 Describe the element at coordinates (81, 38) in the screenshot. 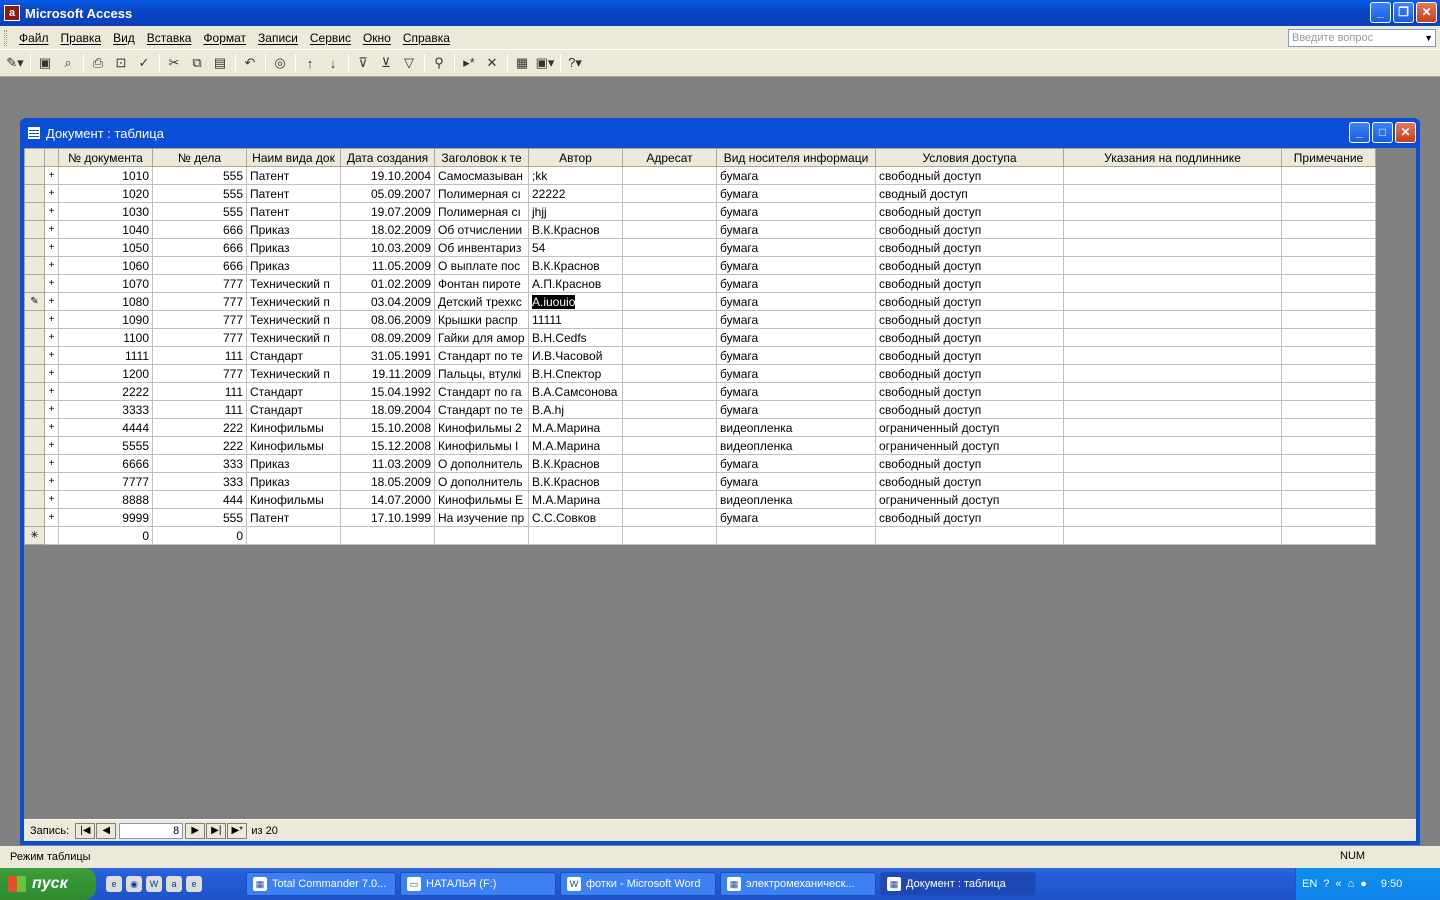

I see `menu-edit: Правка` at that location.